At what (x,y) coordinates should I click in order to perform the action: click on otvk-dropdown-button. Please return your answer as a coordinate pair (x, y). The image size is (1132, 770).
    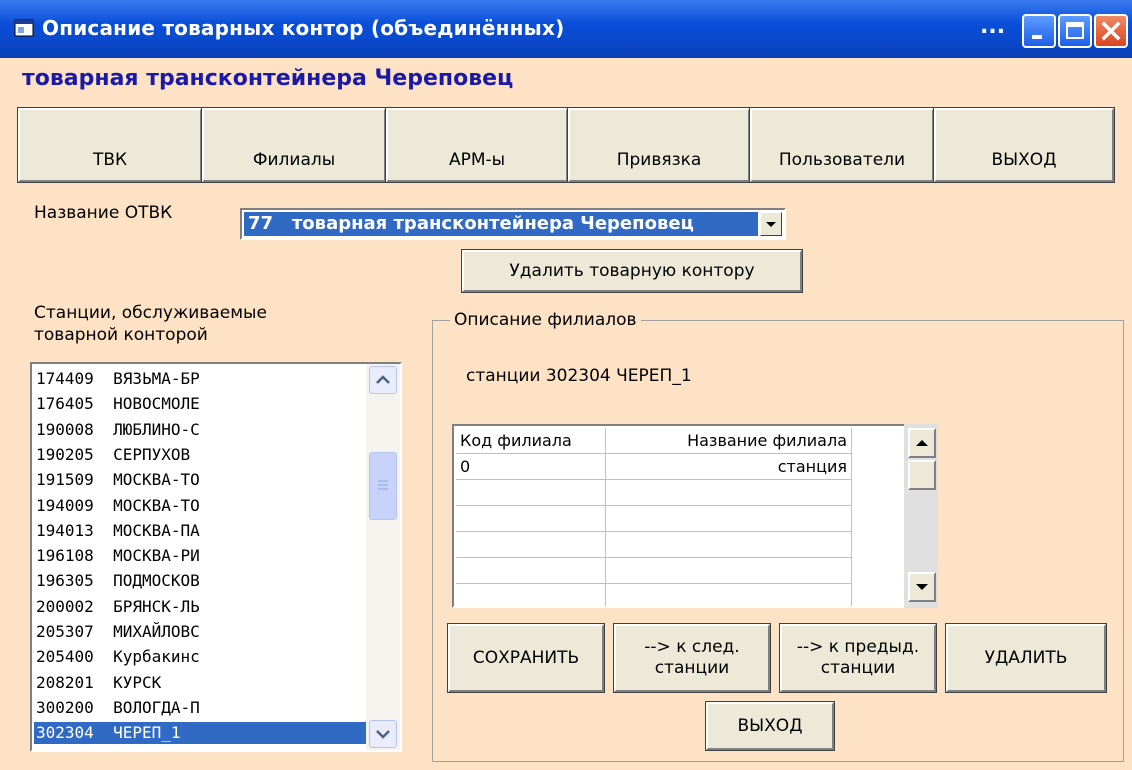
    Looking at the image, I should click on (771, 224).